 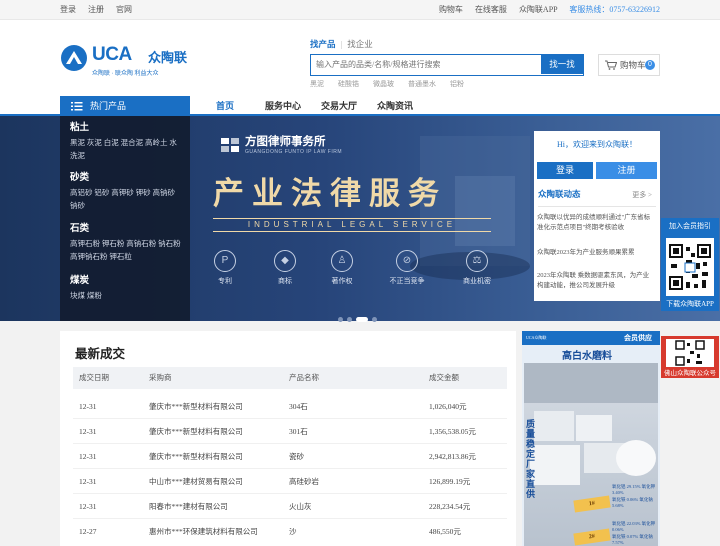 What do you see at coordinates (395, 106) in the screenshot?
I see `nav-news: 众陶资讯` at bounding box center [395, 106].